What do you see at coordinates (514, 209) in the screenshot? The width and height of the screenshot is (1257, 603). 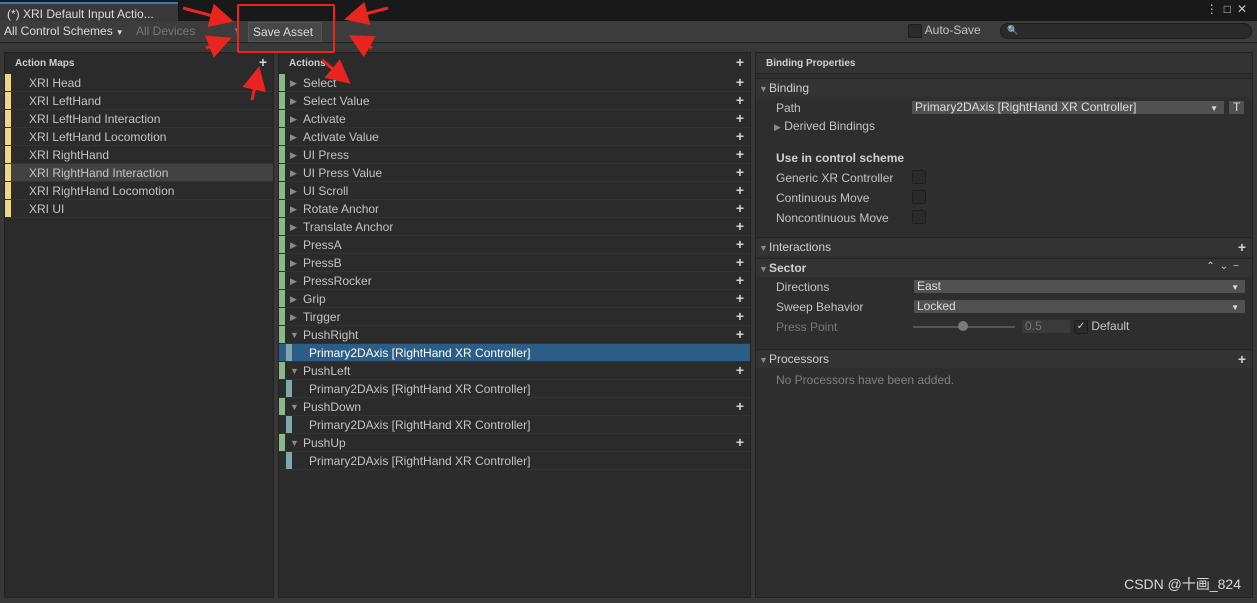 I see `action-item: ▶ + Rotate Anchor` at bounding box center [514, 209].